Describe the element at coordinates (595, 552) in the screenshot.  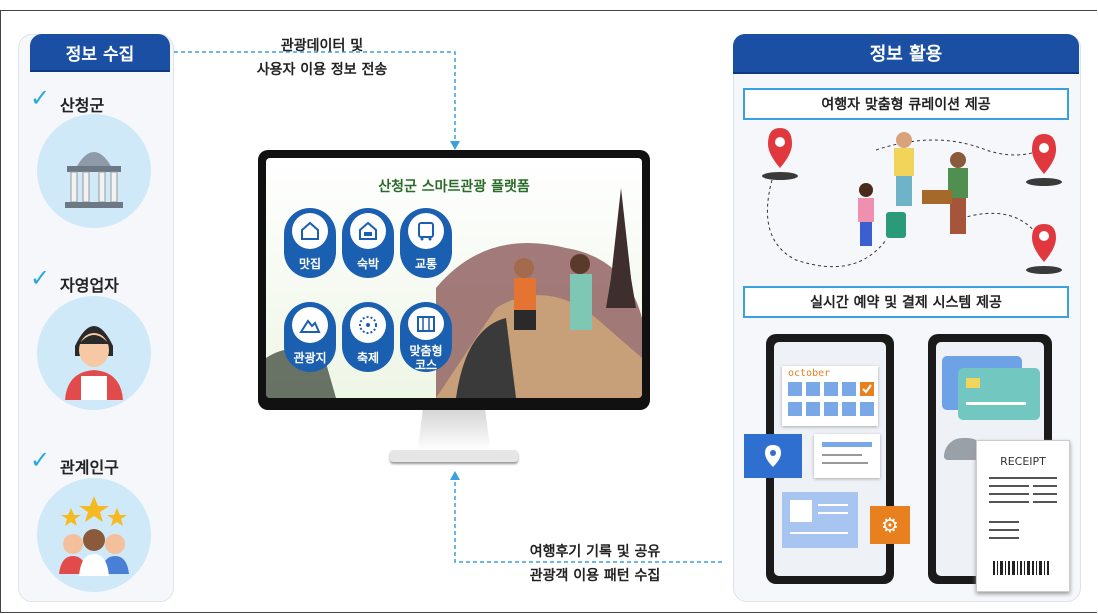
I see `bottom-arrow-line1: 여행후기 기록 및 공유` at that location.